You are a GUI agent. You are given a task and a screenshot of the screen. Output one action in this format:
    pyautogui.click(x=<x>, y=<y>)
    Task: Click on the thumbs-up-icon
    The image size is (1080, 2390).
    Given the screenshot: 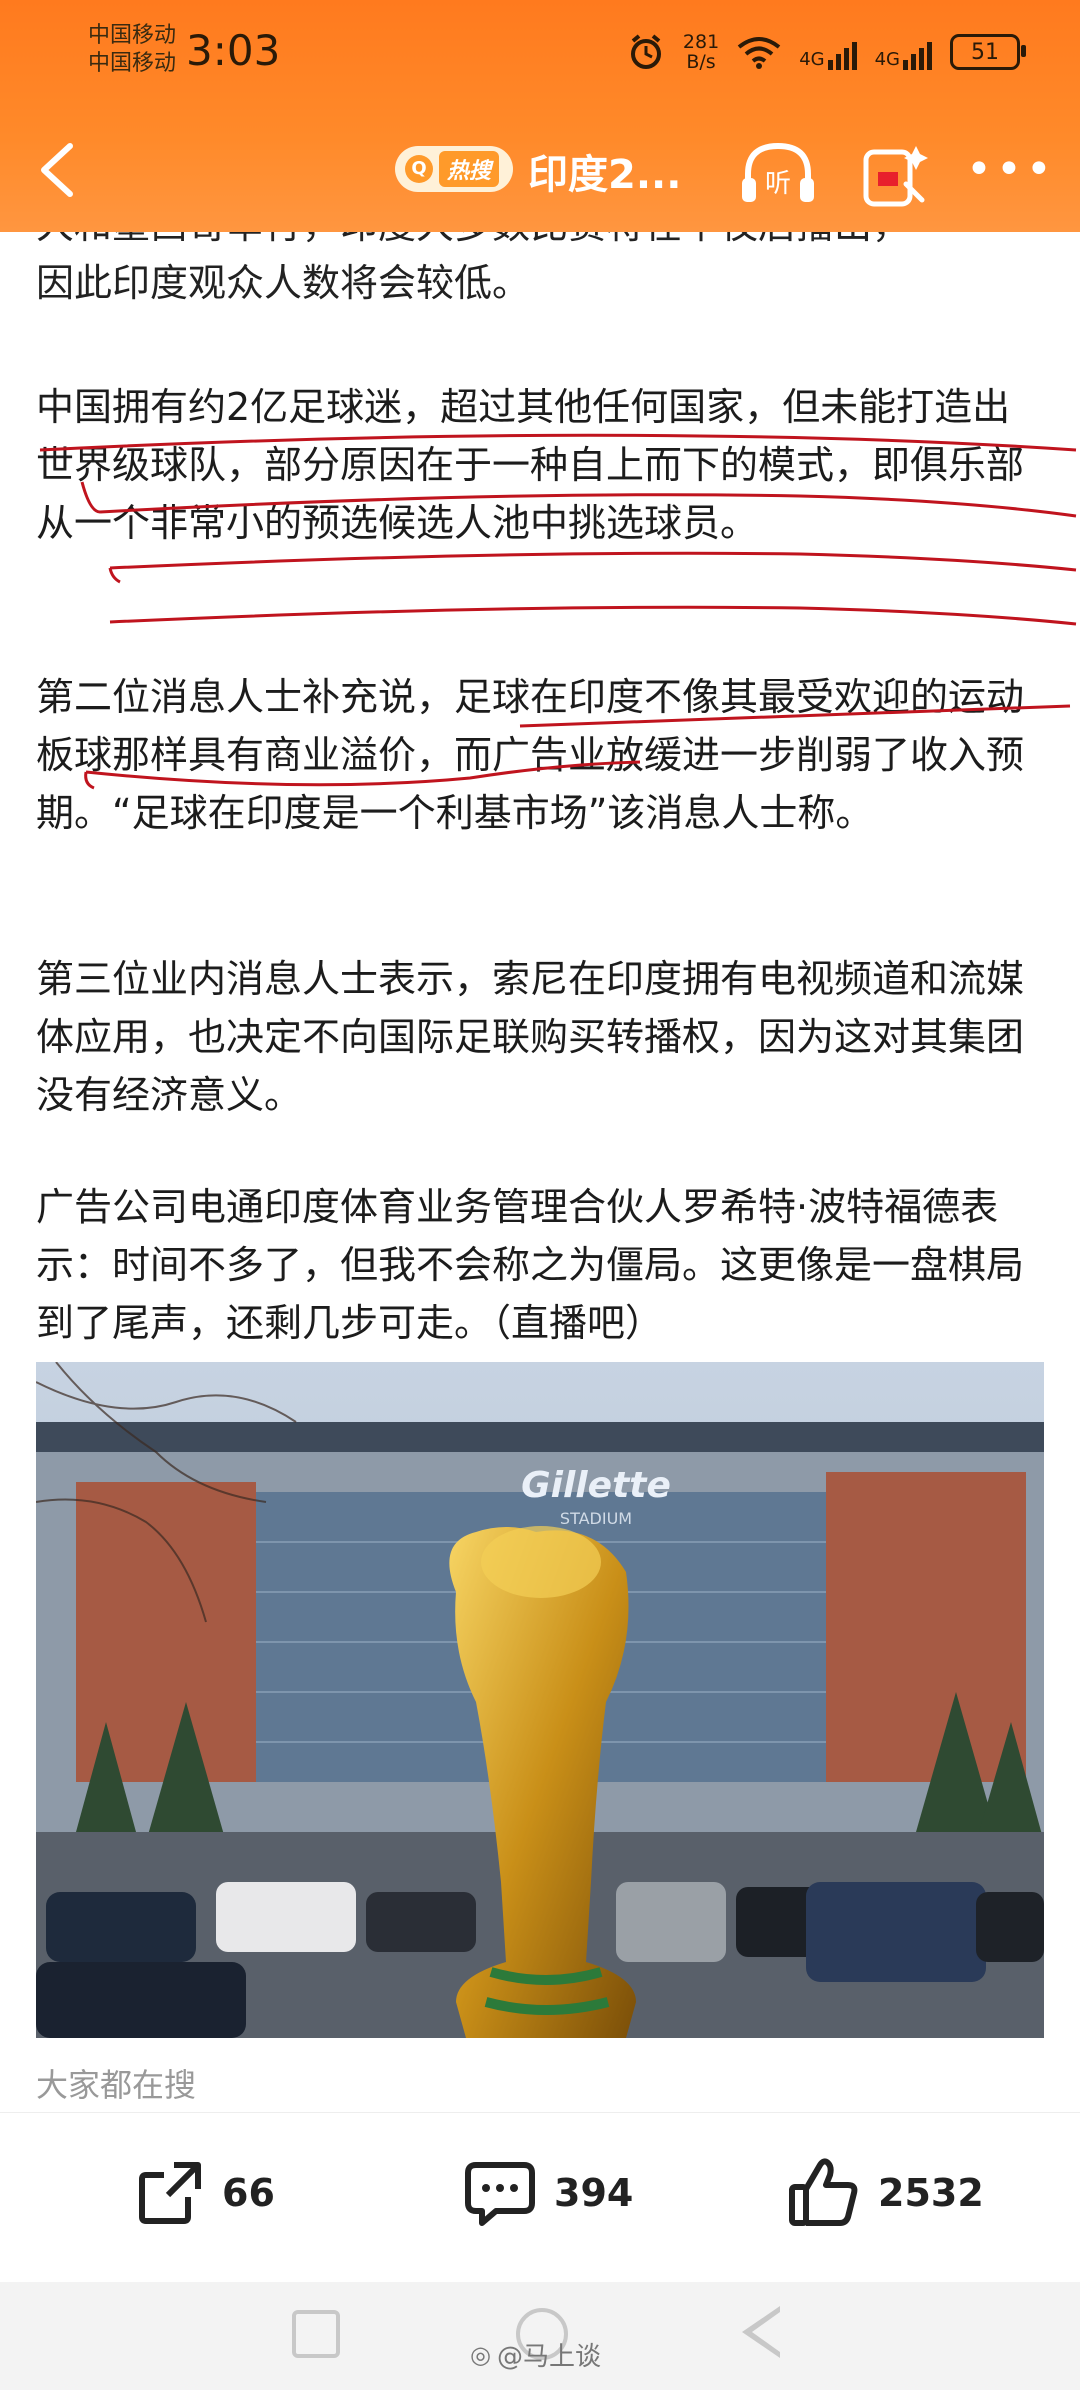 What is the action you would take?
    pyautogui.click(x=823, y=2192)
    